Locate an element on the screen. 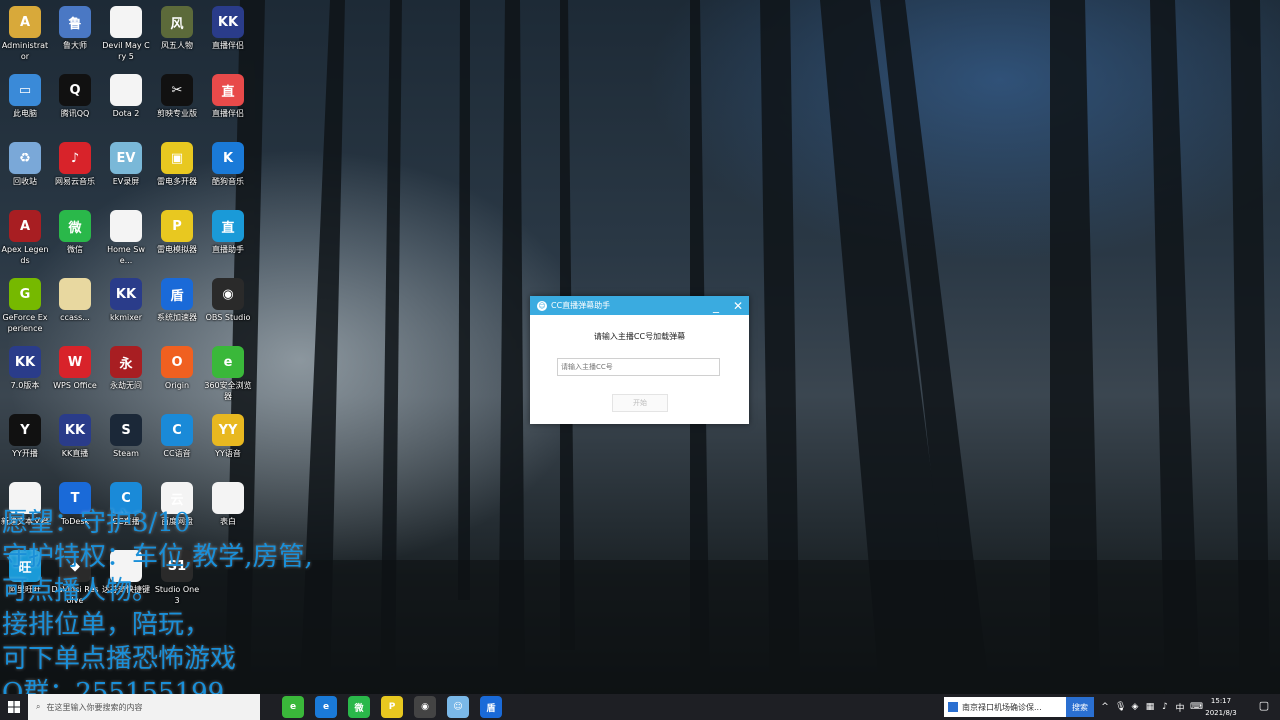  search-icon: ⌕ is located at coordinates (38, 706).